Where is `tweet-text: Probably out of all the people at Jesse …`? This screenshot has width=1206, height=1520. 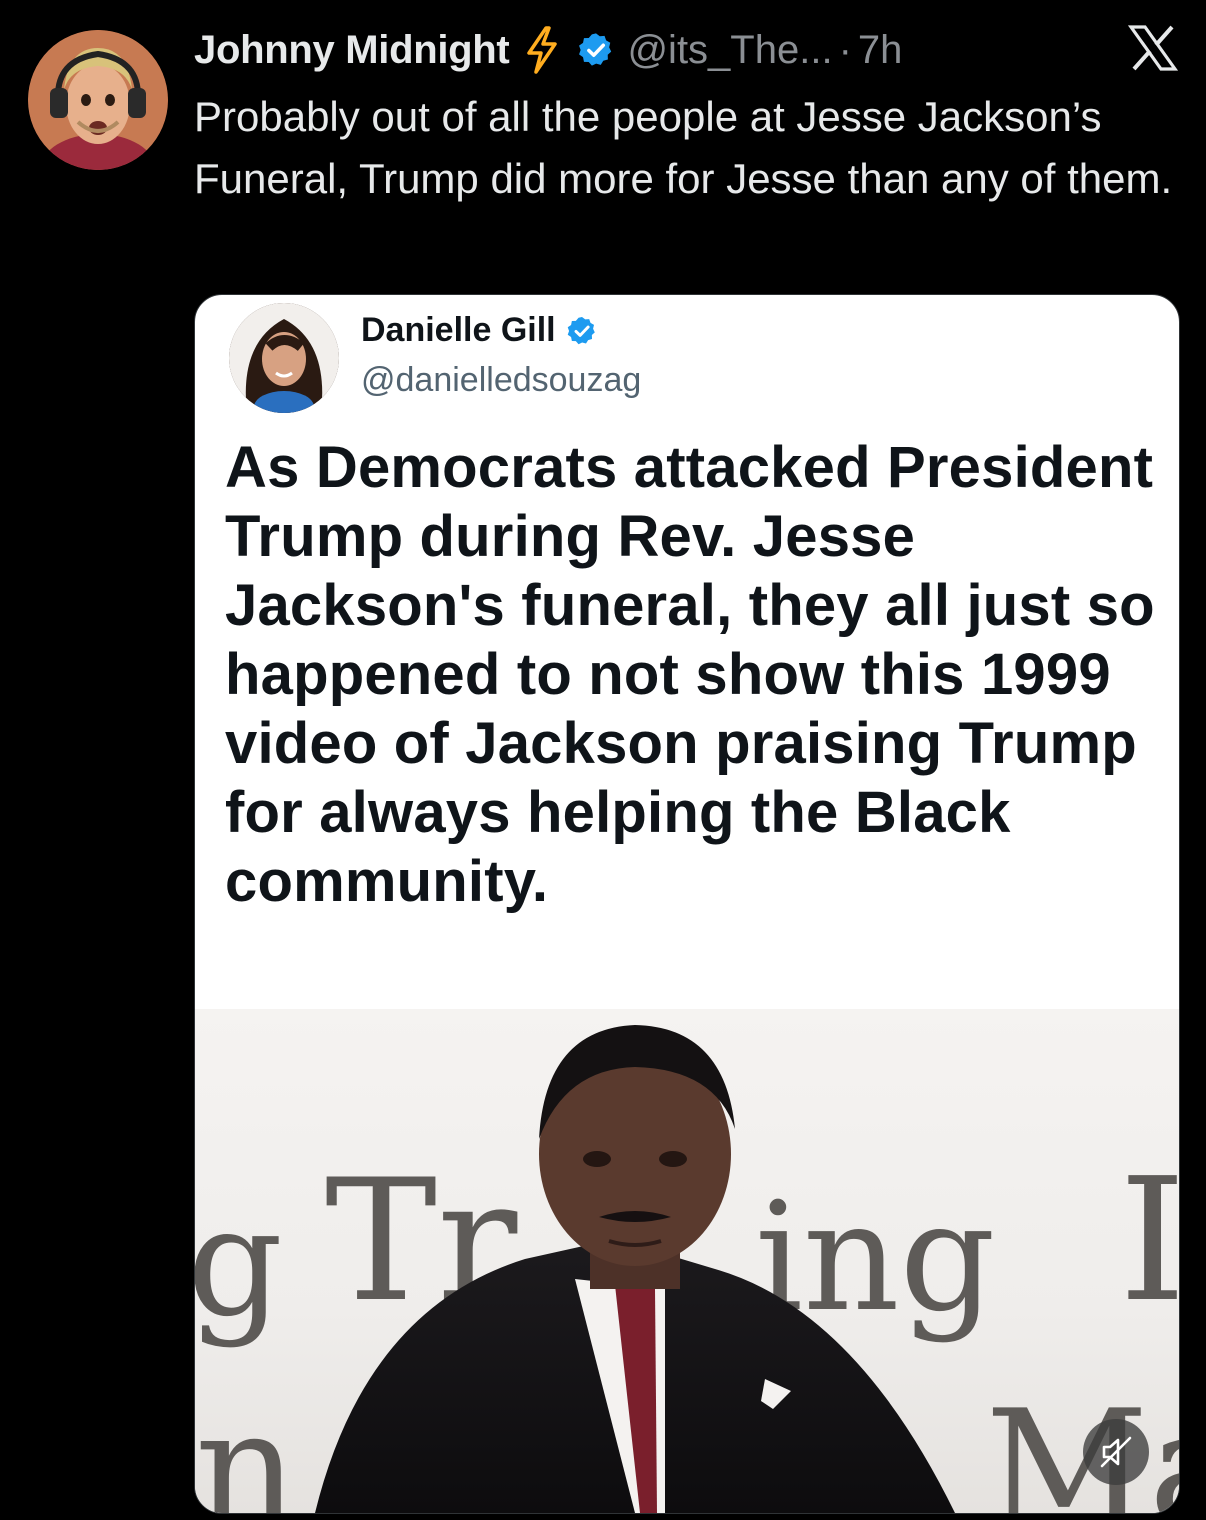
tweet-text: Probably out of all the people at Jesse … is located at coordinates (683, 147).